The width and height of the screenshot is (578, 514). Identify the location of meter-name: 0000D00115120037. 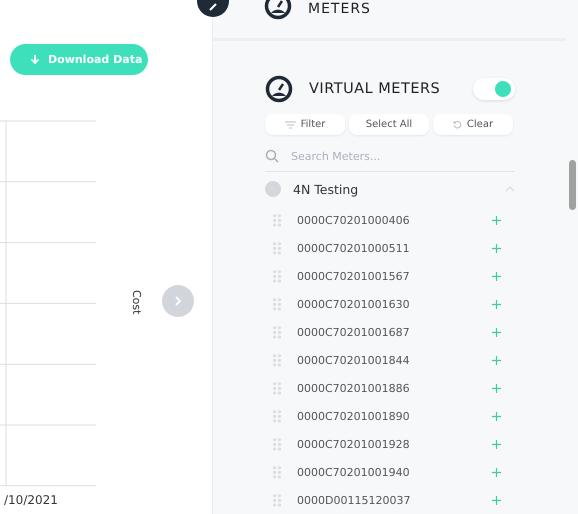
(354, 500).